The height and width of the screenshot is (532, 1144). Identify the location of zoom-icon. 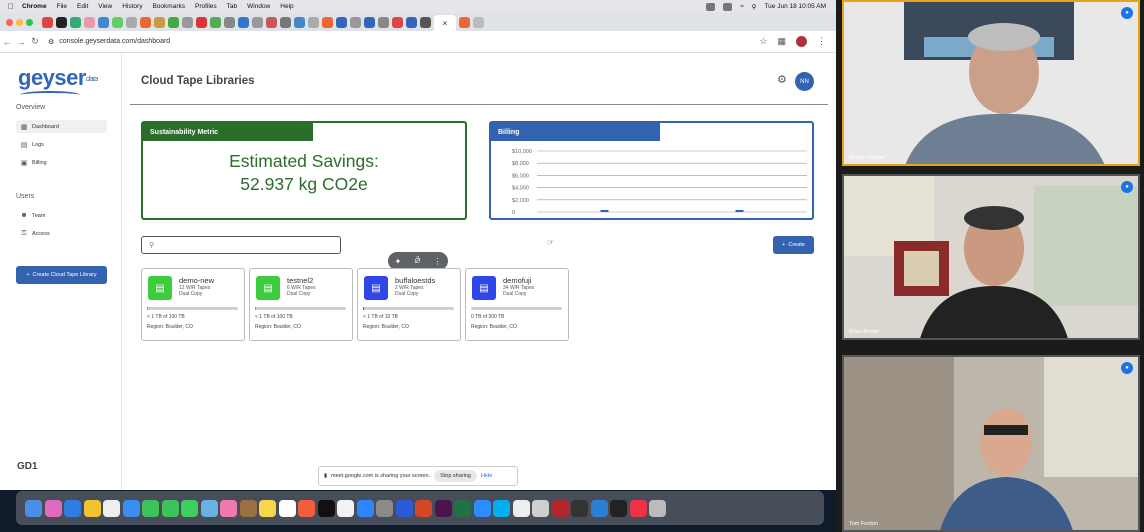
(482, 508).